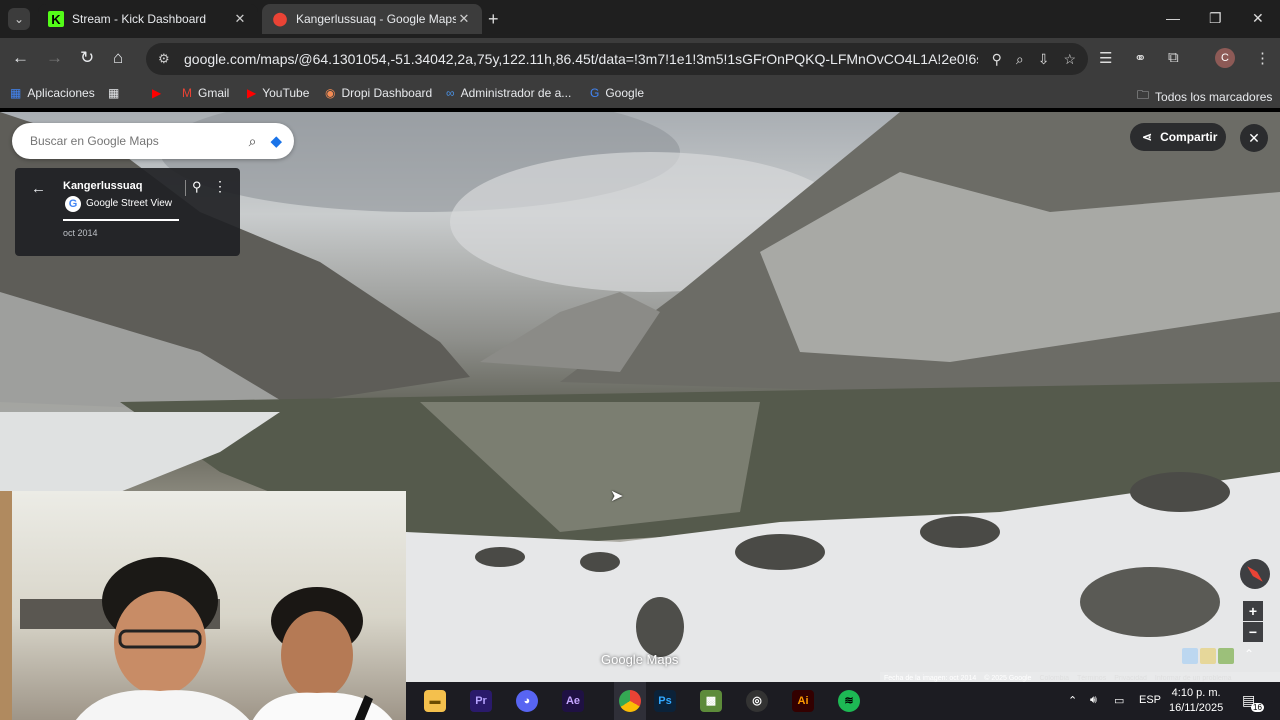 The height and width of the screenshot is (720, 1280). What do you see at coordinates (378, 93) in the screenshot?
I see `bookmark-dropi: ◉ Dropi Dashboard` at bounding box center [378, 93].